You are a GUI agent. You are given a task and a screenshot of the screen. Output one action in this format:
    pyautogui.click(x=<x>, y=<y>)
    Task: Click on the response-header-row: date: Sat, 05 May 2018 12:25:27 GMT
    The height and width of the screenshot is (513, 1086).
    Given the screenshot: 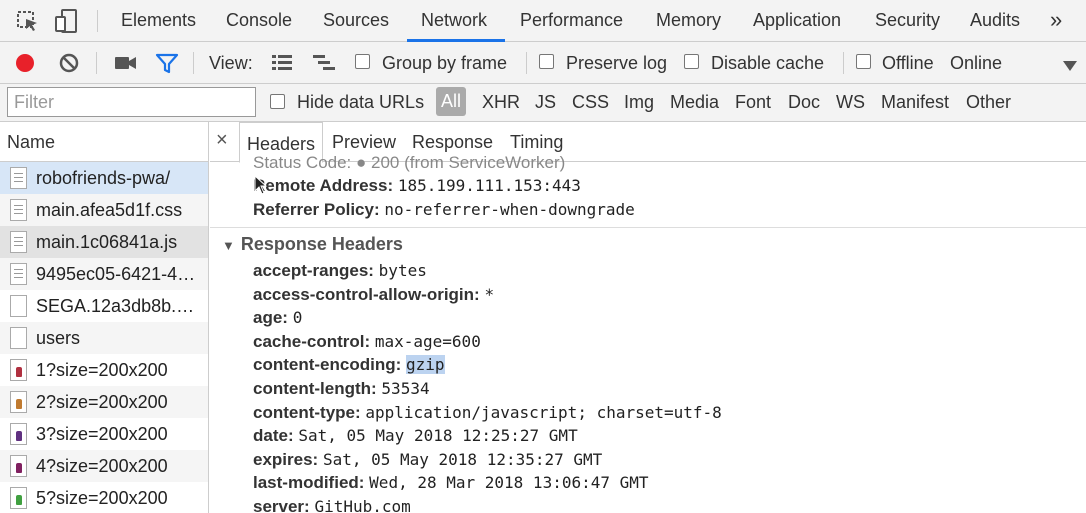 What is the action you would take?
    pyautogui.click(x=415, y=436)
    